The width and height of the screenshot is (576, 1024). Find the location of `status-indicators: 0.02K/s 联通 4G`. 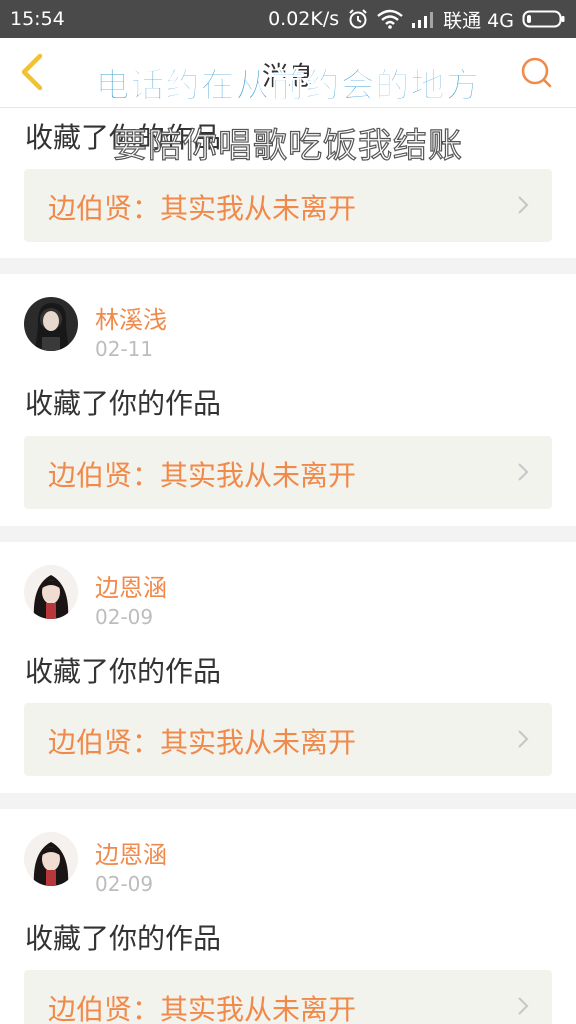

status-indicators: 0.02K/s 联通 4G is located at coordinates (417, 19).